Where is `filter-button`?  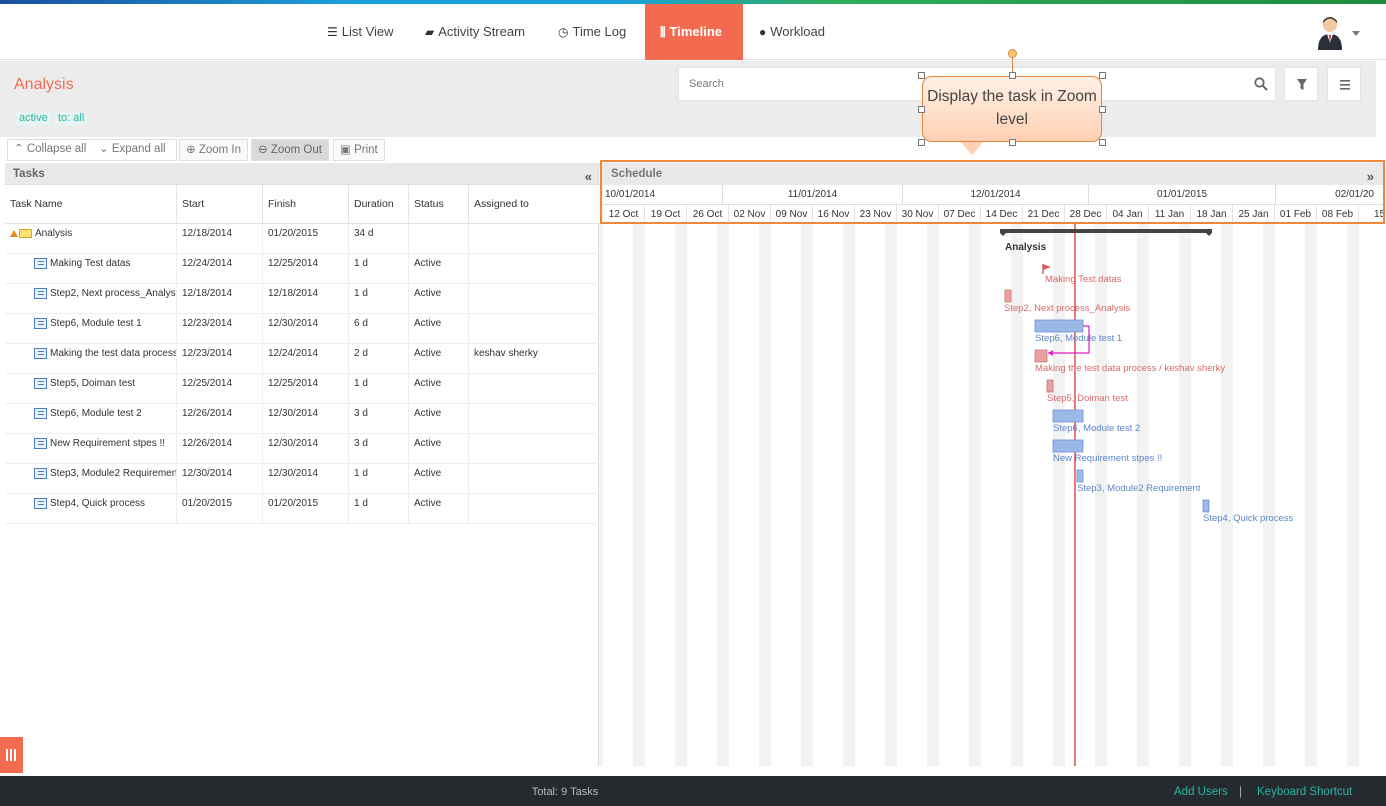 filter-button is located at coordinates (1301, 84).